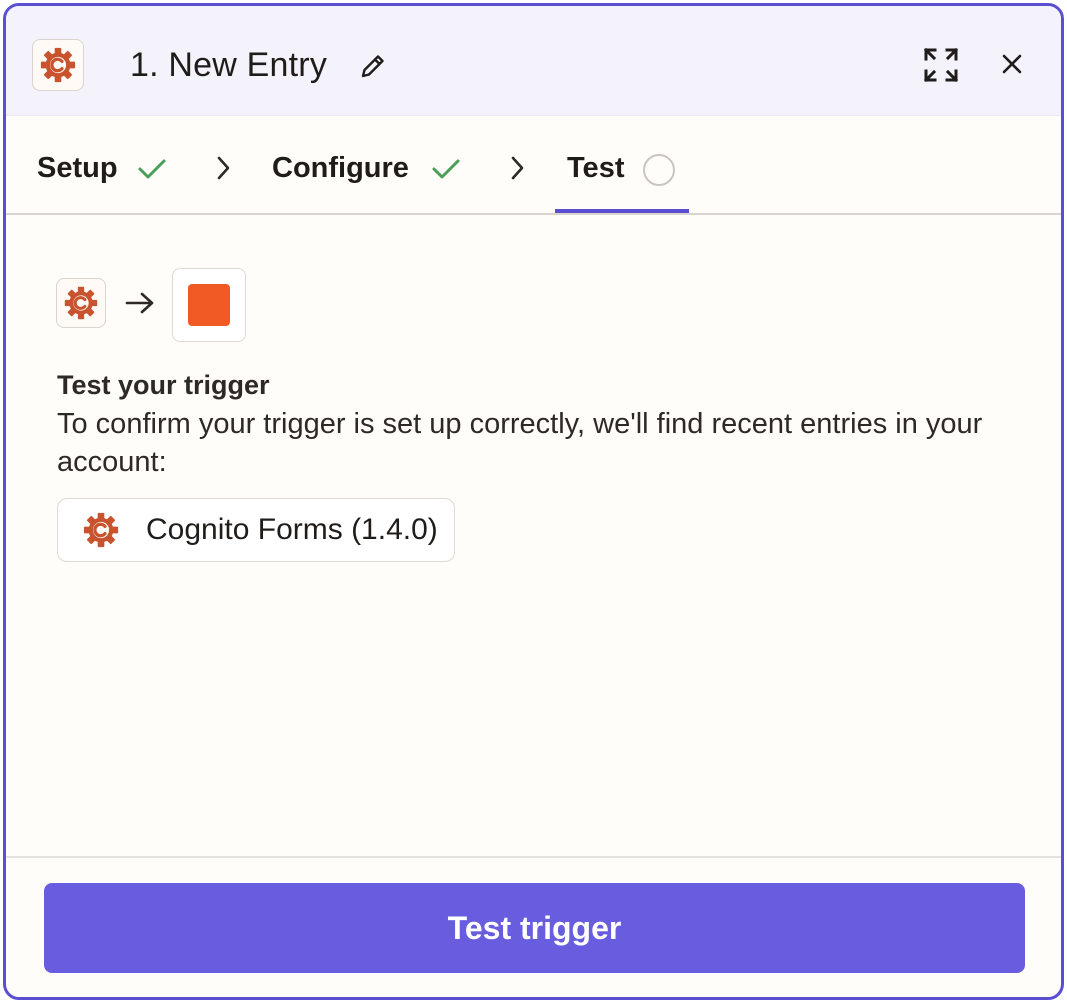  Describe the element at coordinates (292, 529) in the screenshot. I see `app-account-label: Cognito Forms (1.4.0)` at that location.